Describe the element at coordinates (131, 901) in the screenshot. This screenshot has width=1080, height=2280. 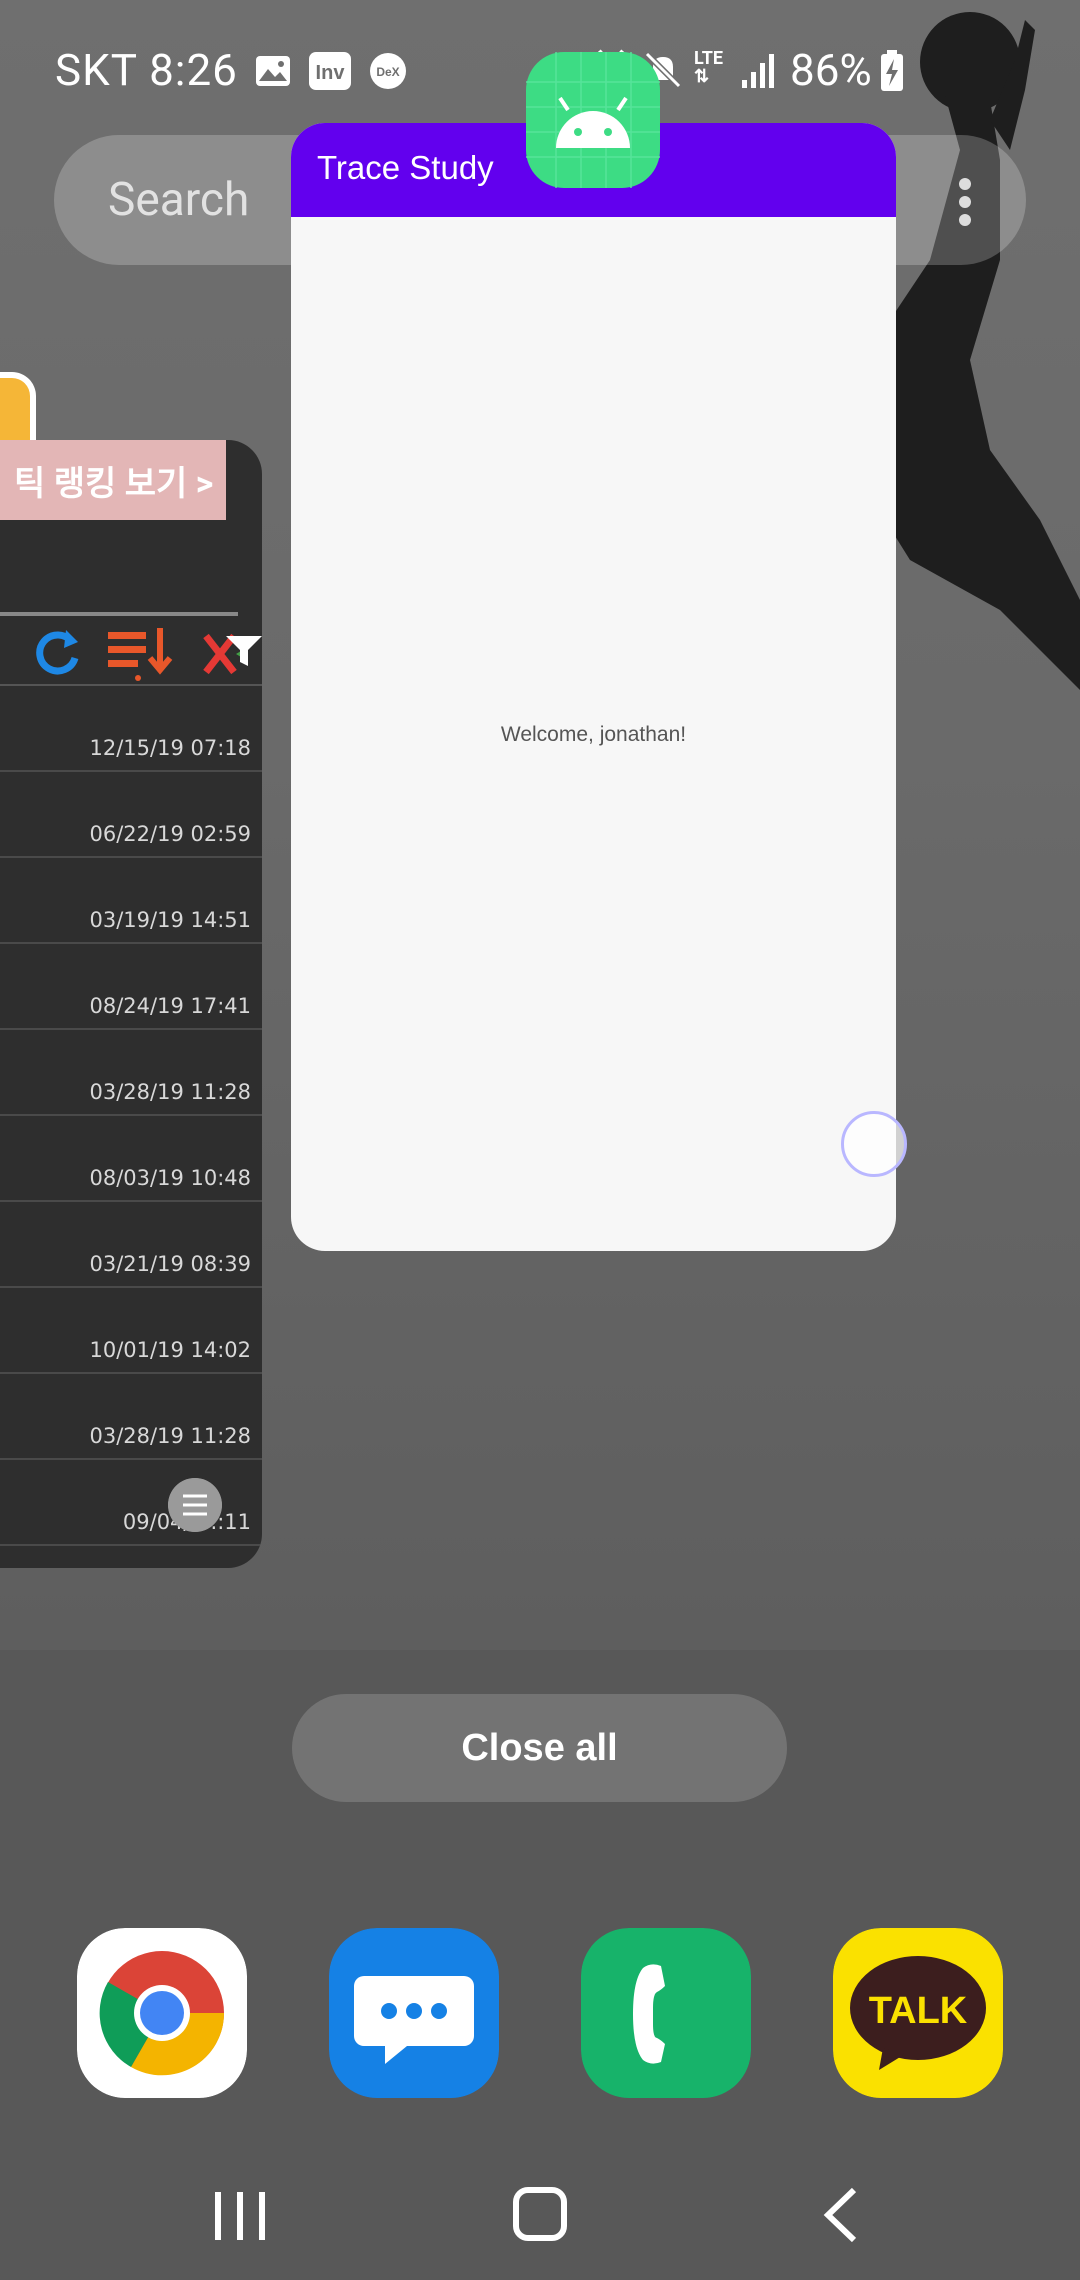
I see `list-item: 03/19/19 14:51` at that location.